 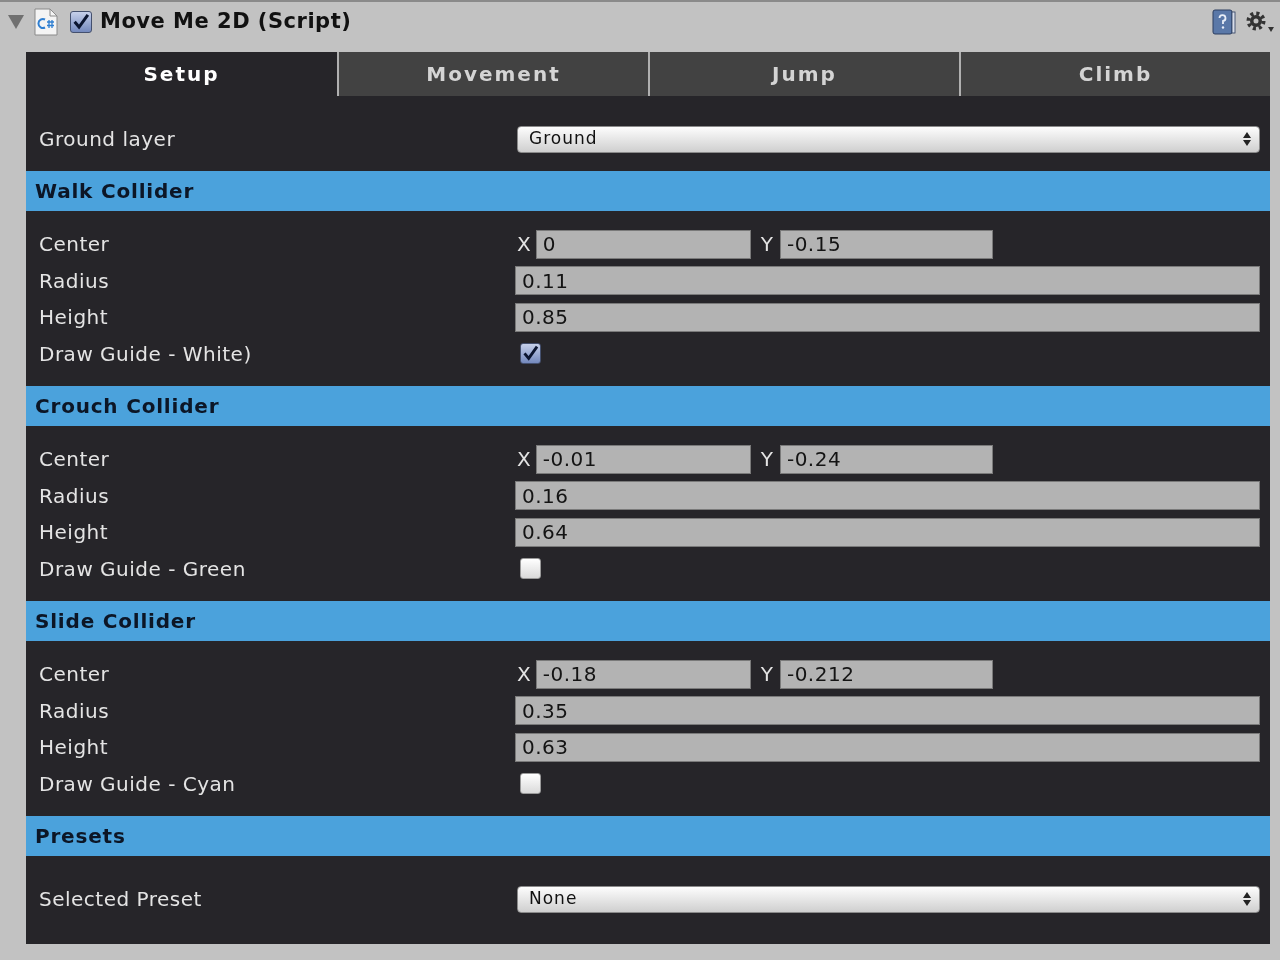 What do you see at coordinates (492, 74) in the screenshot?
I see `tab: Movement` at bounding box center [492, 74].